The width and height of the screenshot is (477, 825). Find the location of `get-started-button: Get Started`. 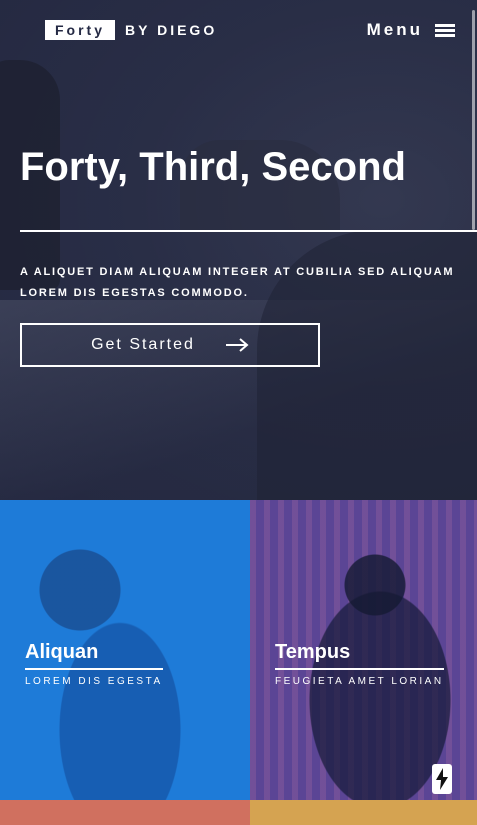

get-started-button: Get Started is located at coordinates (170, 345).